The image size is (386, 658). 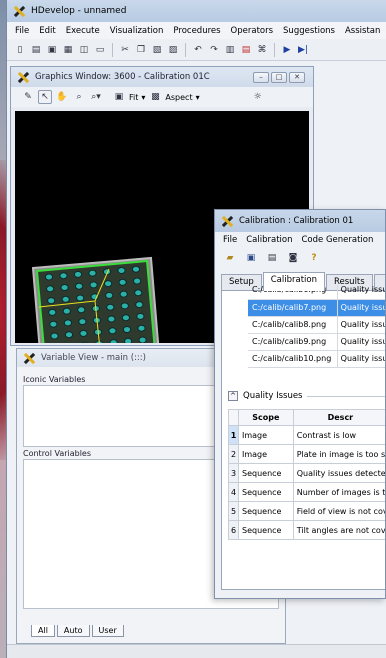 I want to click on variable-view-icon, so click(x=29, y=358).